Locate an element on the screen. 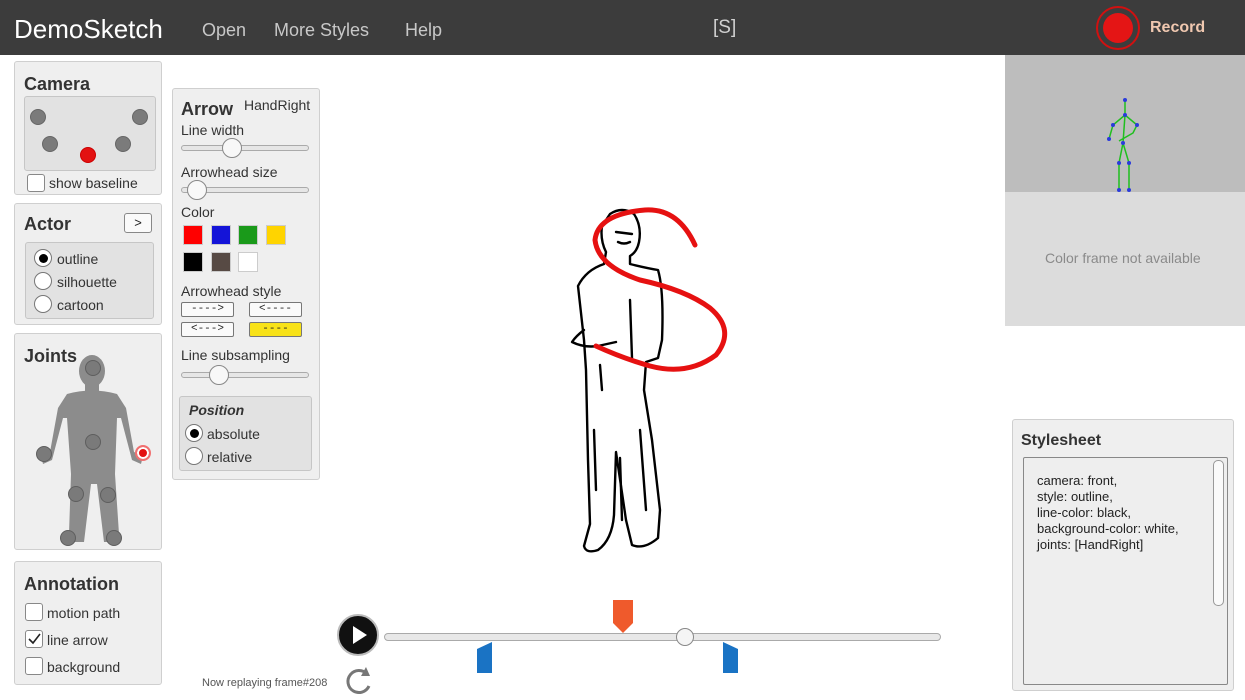 The image size is (1245, 700). mode-shortcut: [S] is located at coordinates (725, 27).